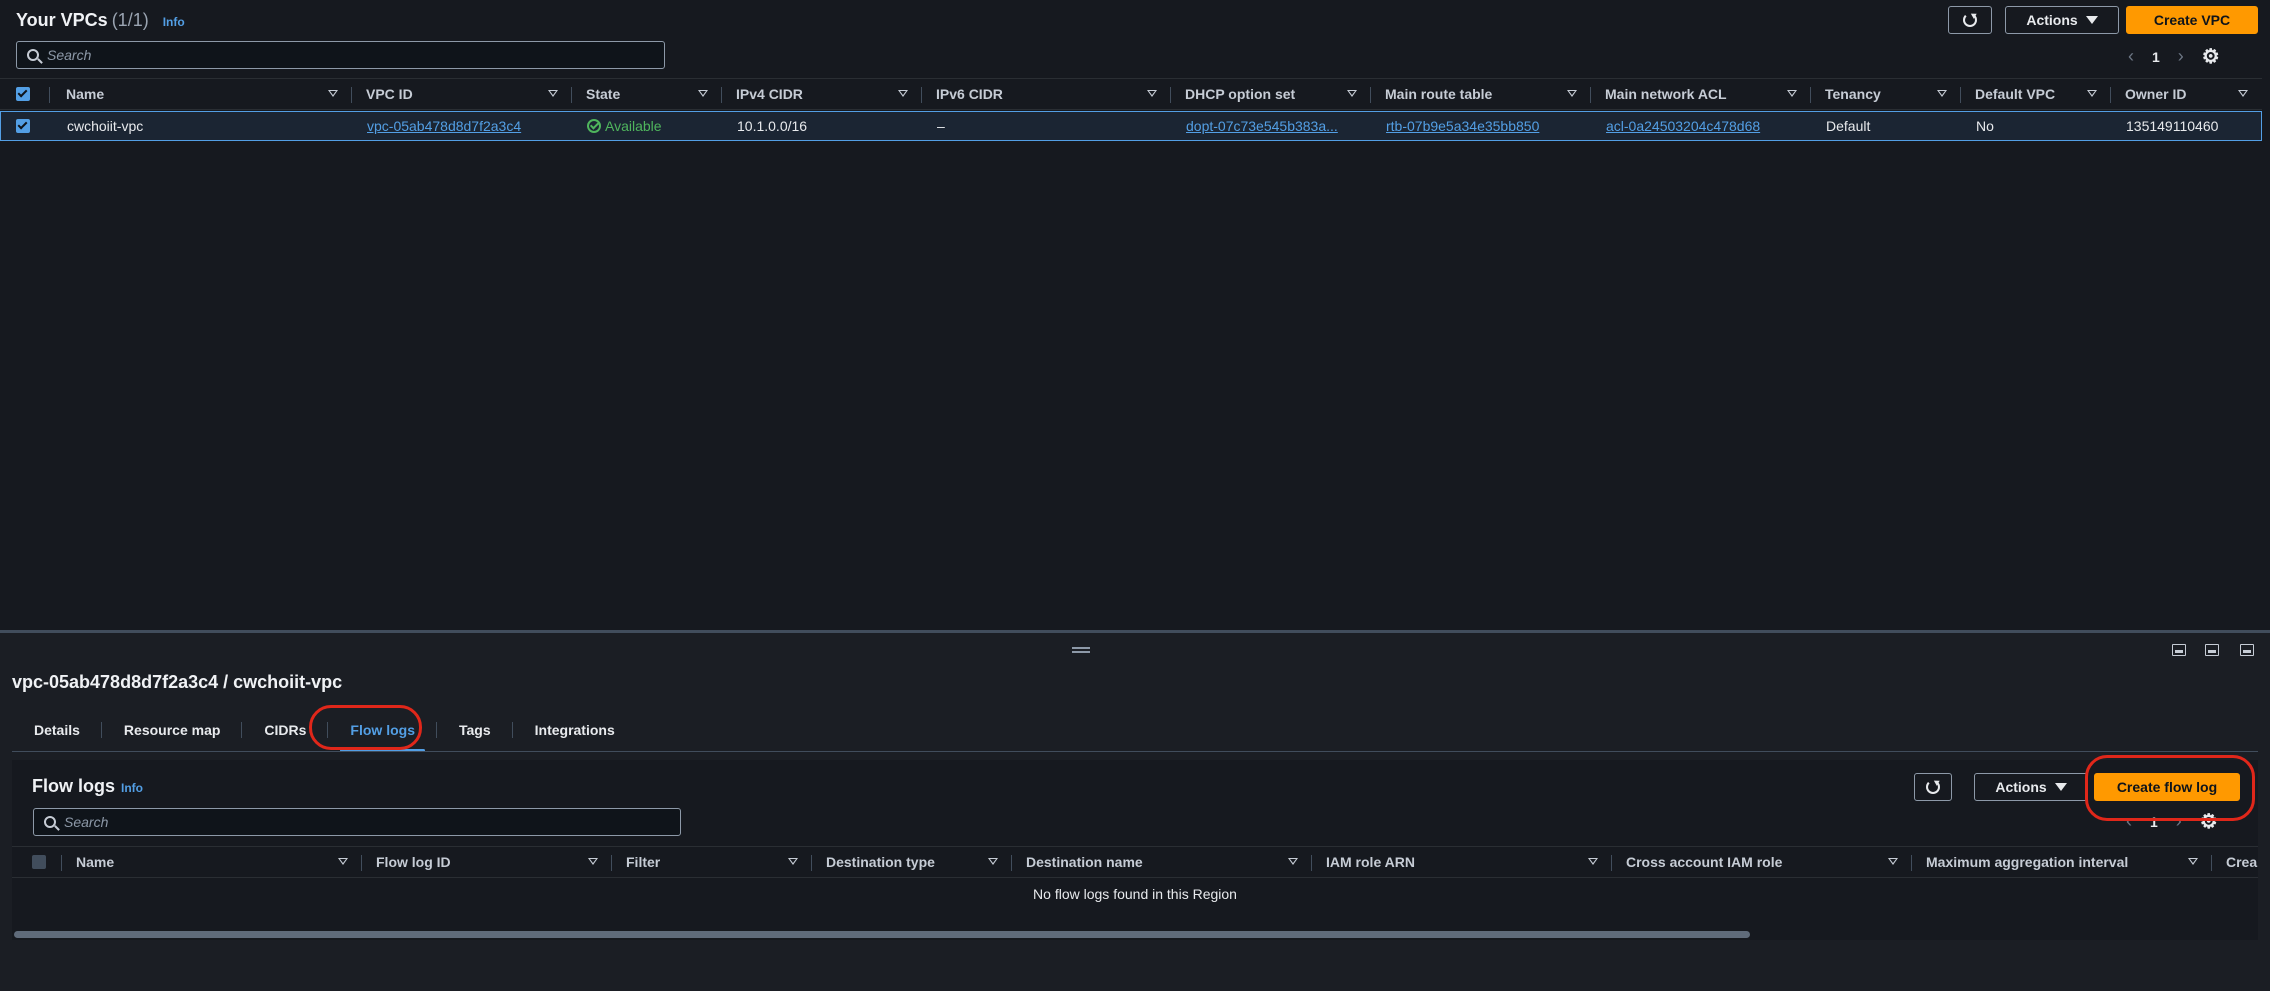 The image size is (2270, 991). What do you see at coordinates (1701, 94) in the screenshot?
I see `column-header: Main network ACL` at bounding box center [1701, 94].